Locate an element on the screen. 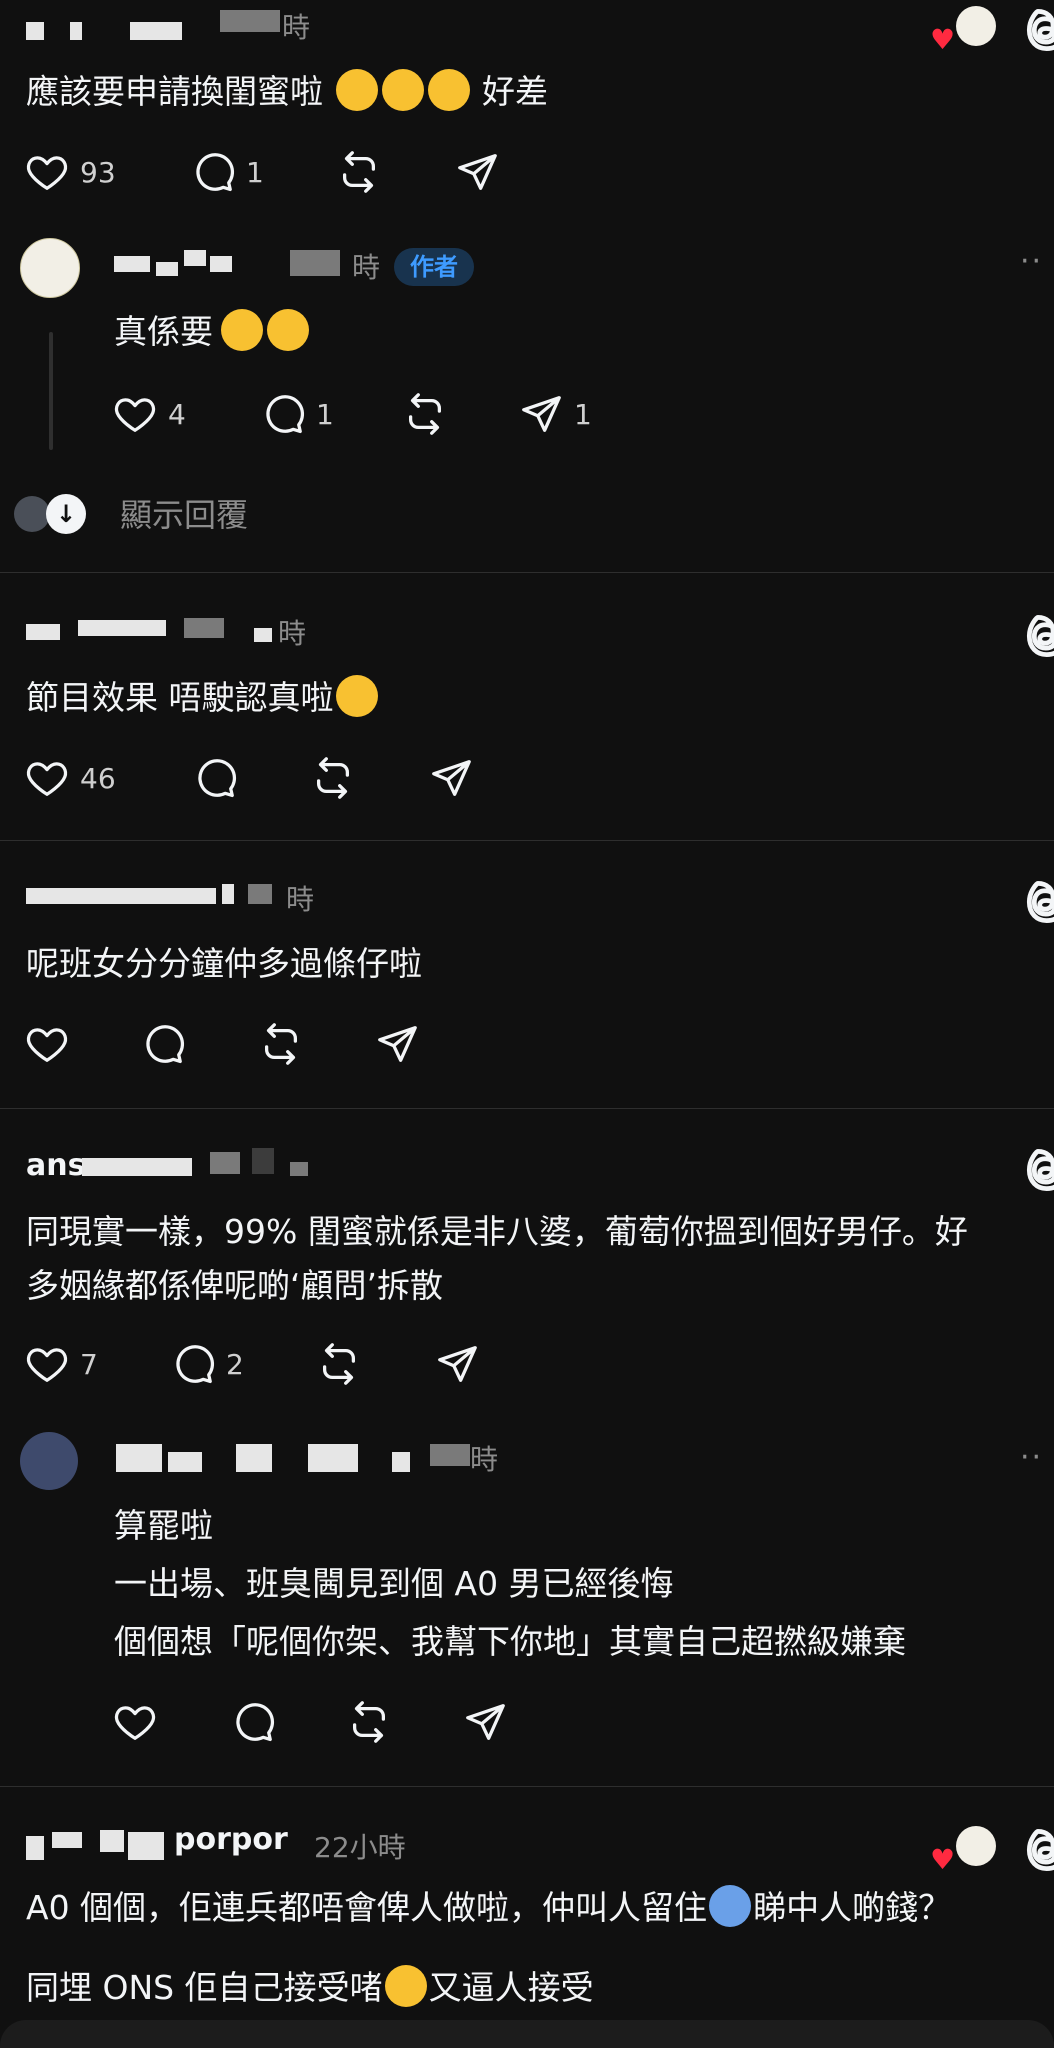 The width and height of the screenshot is (1054, 2048). comment-text-line: 同埋 ONS 佢自己接受啫 又逼人接受 is located at coordinates (310, 1988).